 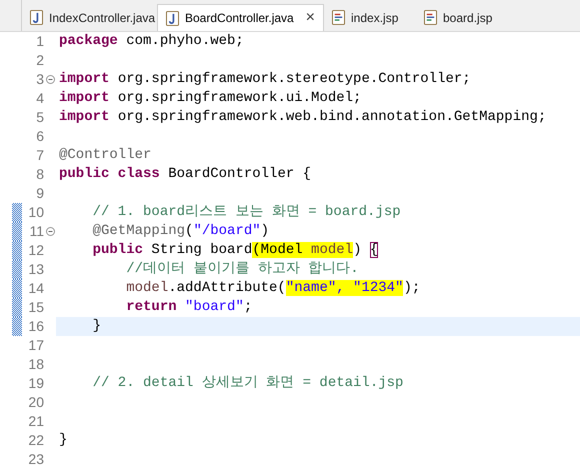 What do you see at coordinates (272, 288) in the screenshot?
I see `code-line: model.addAttribute("name", "1234");` at bounding box center [272, 288].